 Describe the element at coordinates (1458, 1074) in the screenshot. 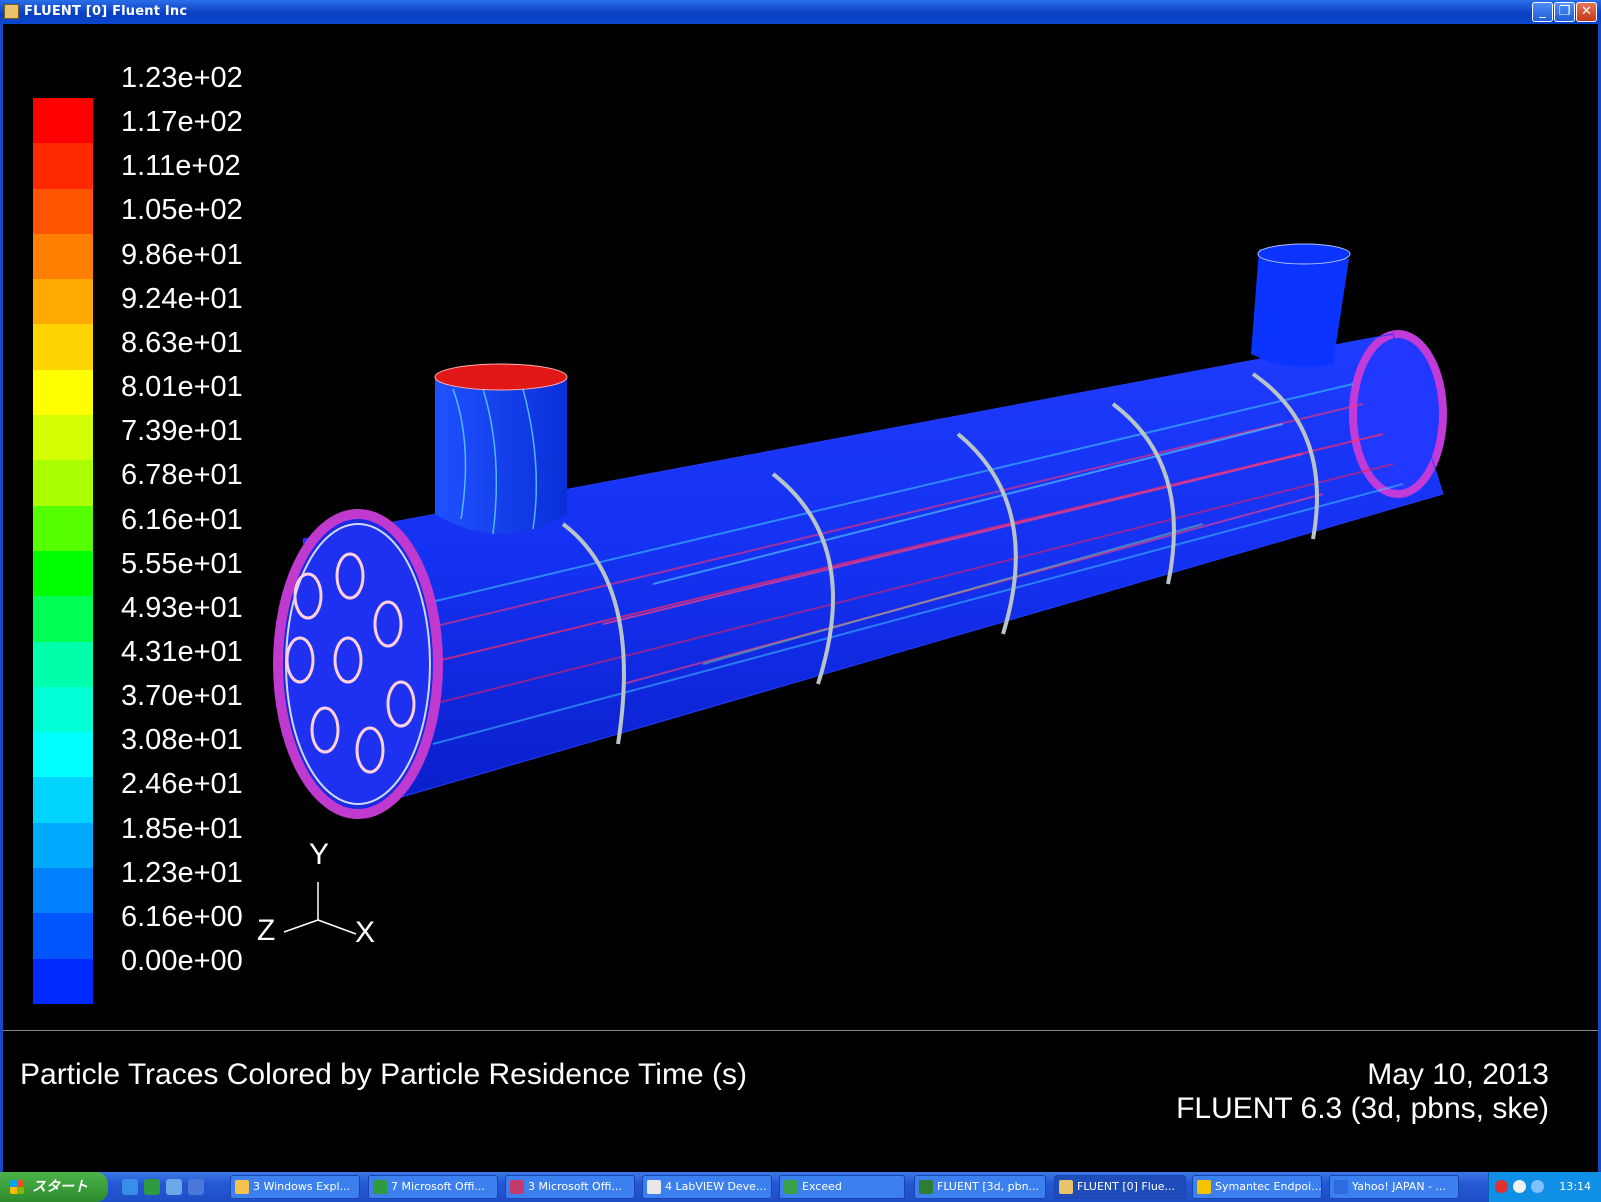

I see `plot-caption-date: May 10, 2013` at that location.